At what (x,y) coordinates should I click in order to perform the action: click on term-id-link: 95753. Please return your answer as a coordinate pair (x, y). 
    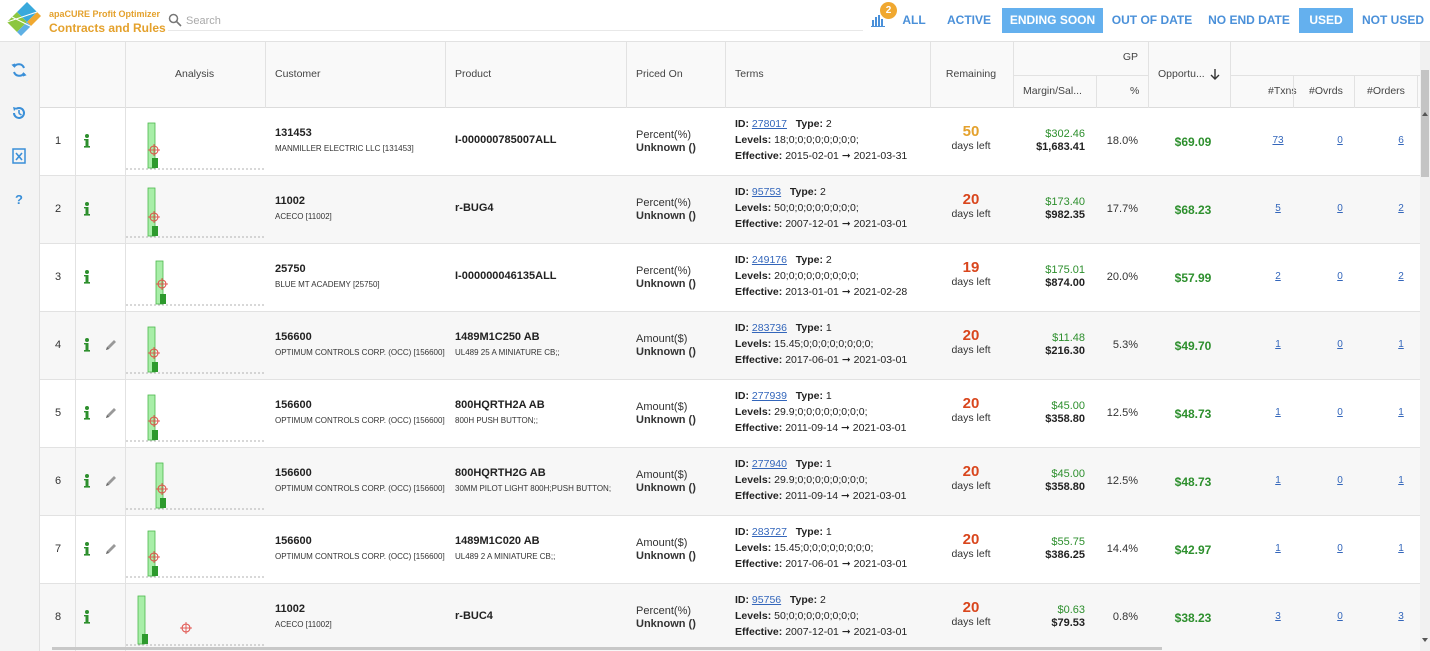
    Looking at the image, I should click on (766, 192).